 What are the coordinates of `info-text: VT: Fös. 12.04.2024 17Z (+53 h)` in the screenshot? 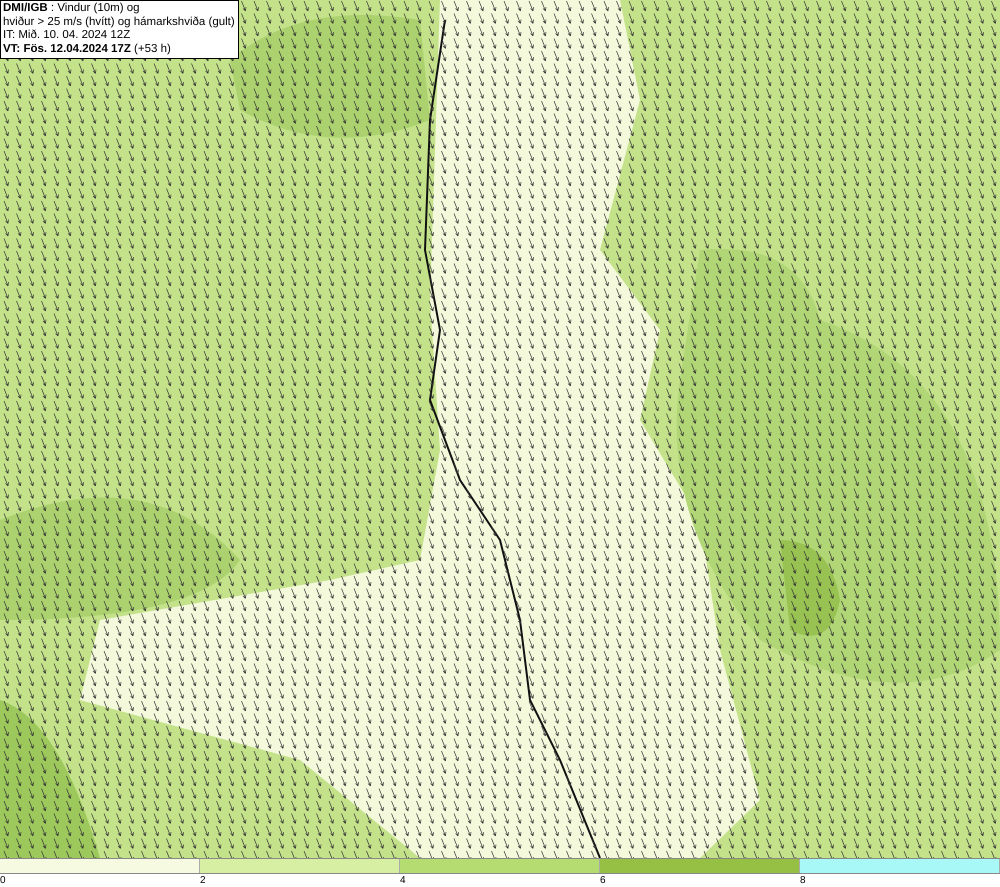 It's located at (87, 49).